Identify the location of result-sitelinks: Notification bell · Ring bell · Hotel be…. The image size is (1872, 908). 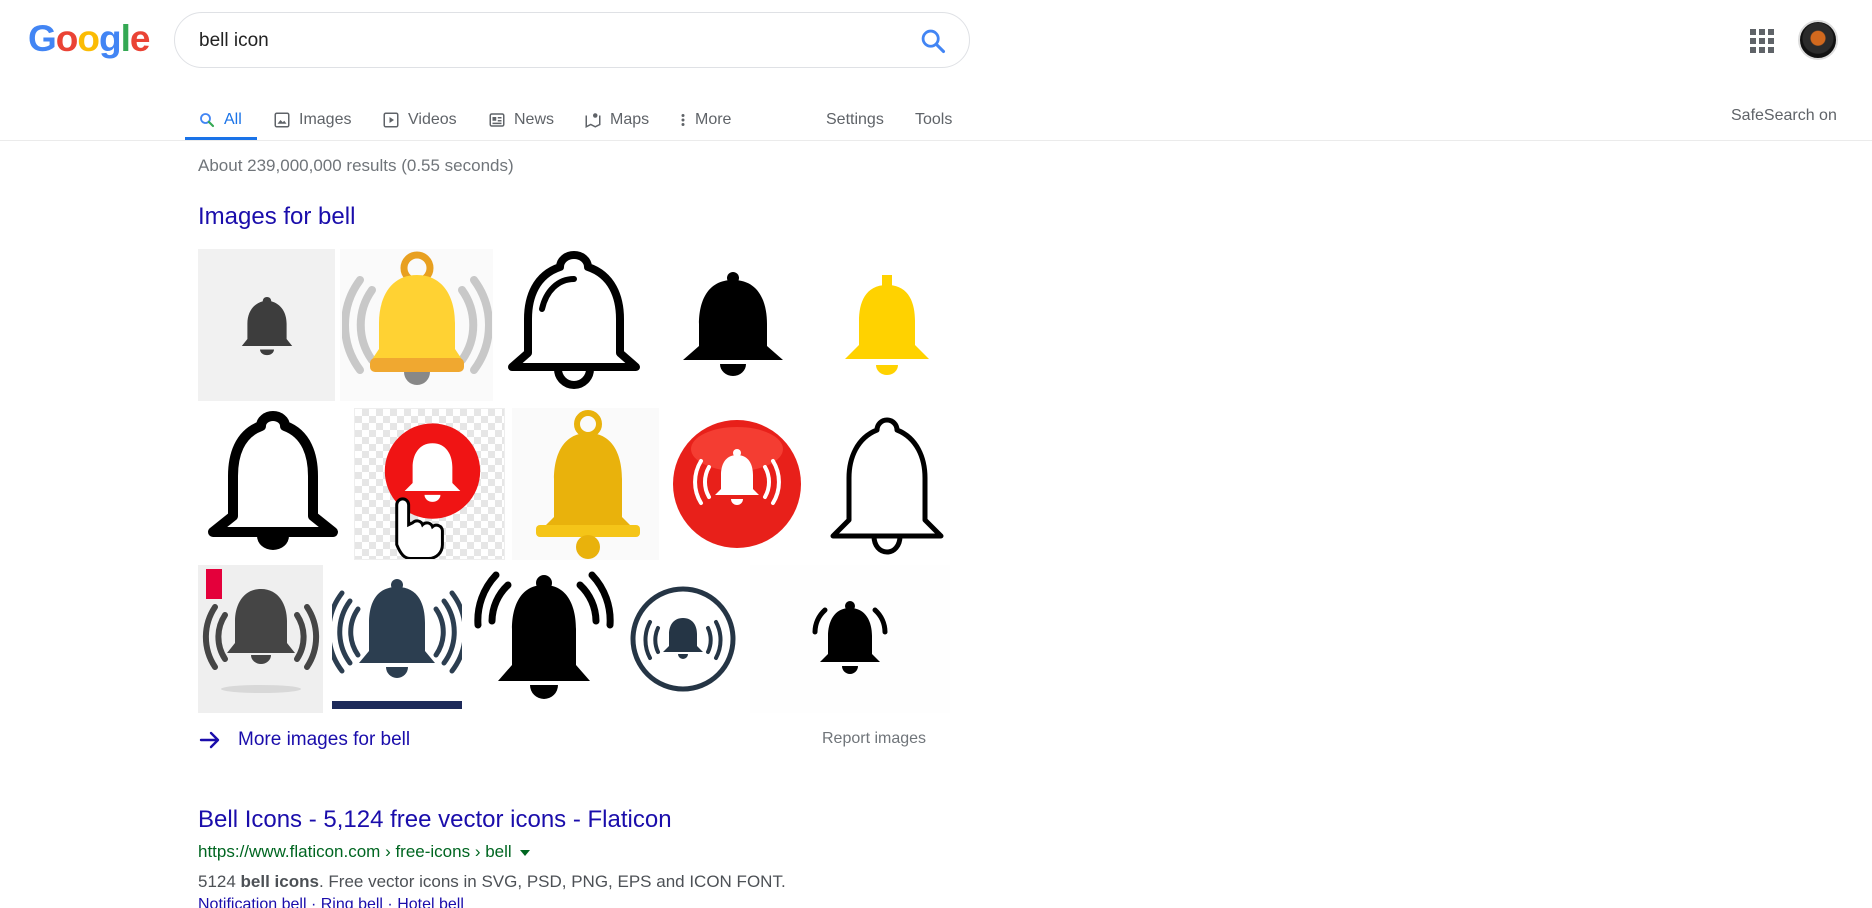
(331, 902).